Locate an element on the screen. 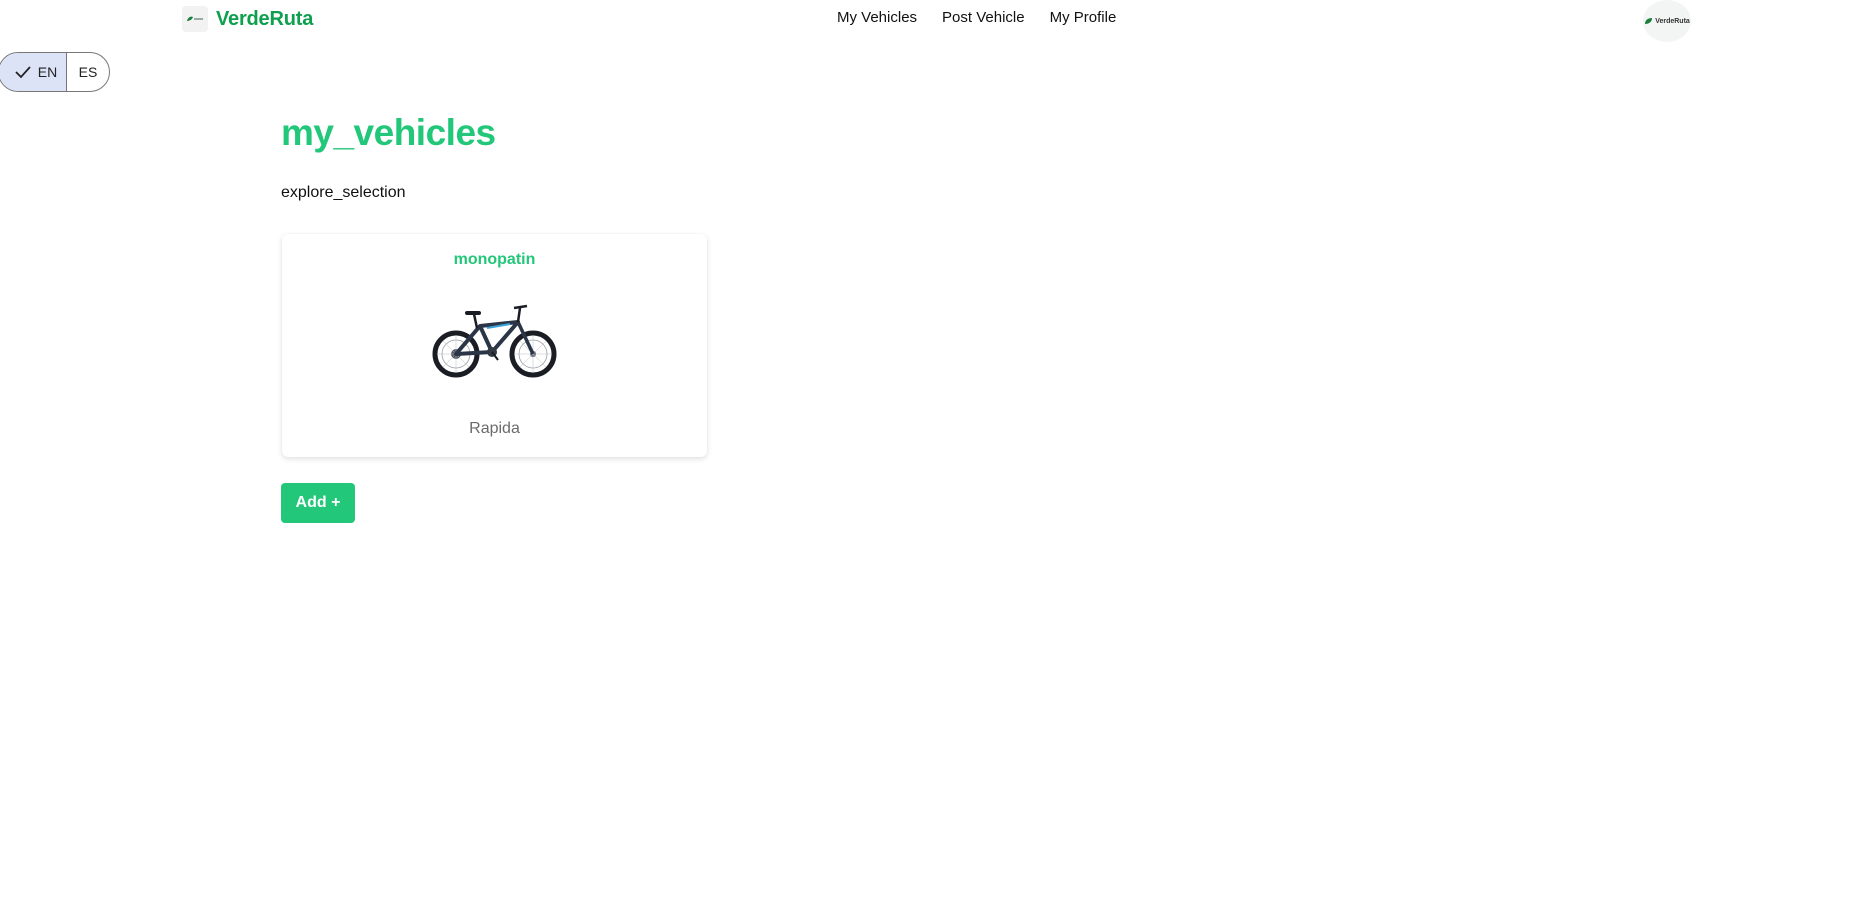 The image size is (1856, 901). page-title: my_vehicles is located at coordinates (388, 132).